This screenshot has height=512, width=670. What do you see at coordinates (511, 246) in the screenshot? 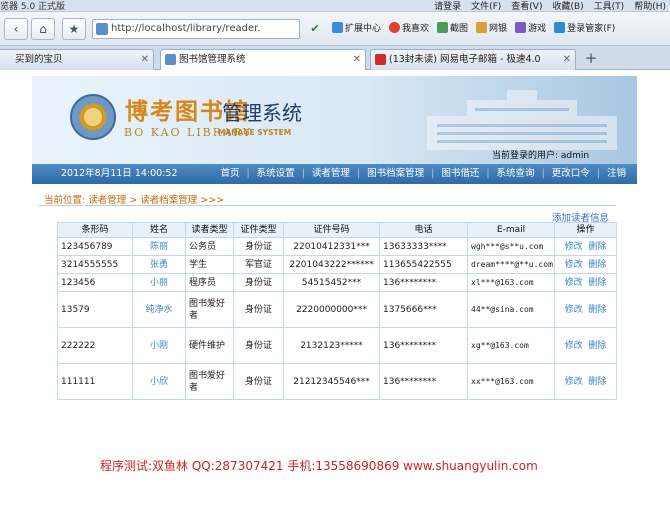
I see `cell-email: wgh***@s**u.com` at bounding box center [511, 246].